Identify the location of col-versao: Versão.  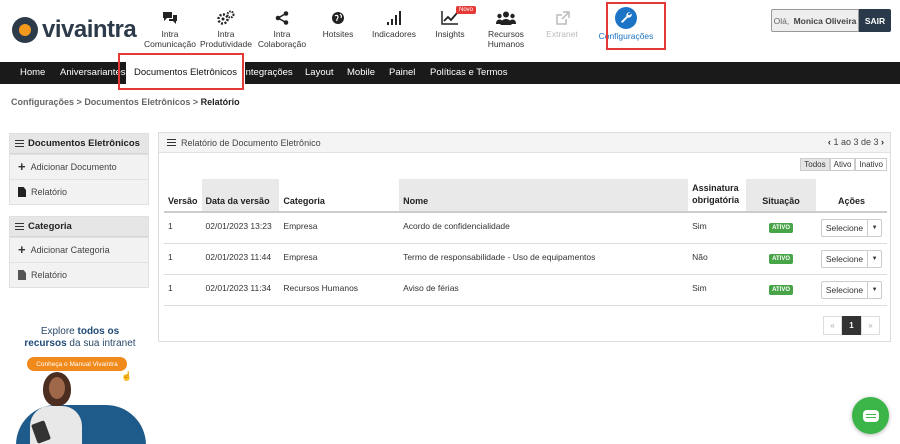
(183, 196).